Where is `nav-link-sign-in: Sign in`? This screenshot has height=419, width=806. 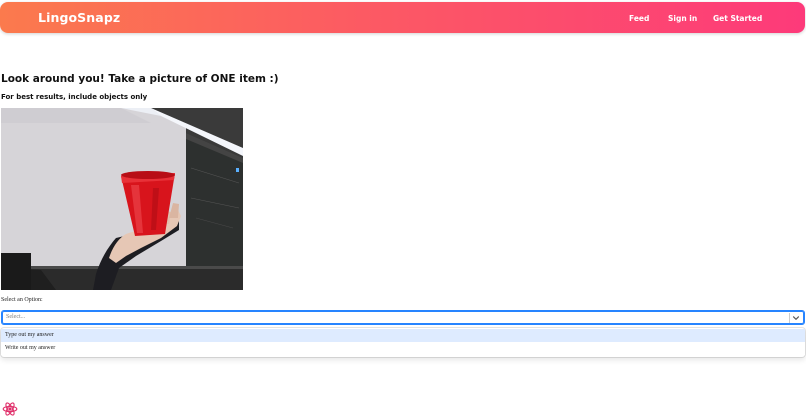
nav-link-sign-in: Sign in is located at coordinates (682, 18).